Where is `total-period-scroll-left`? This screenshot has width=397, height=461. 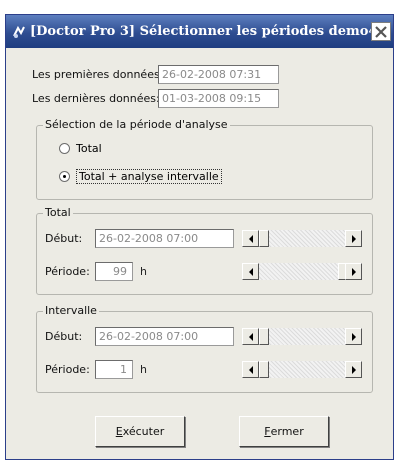 total-period-scroll-left is located at coordinates (250, 271).